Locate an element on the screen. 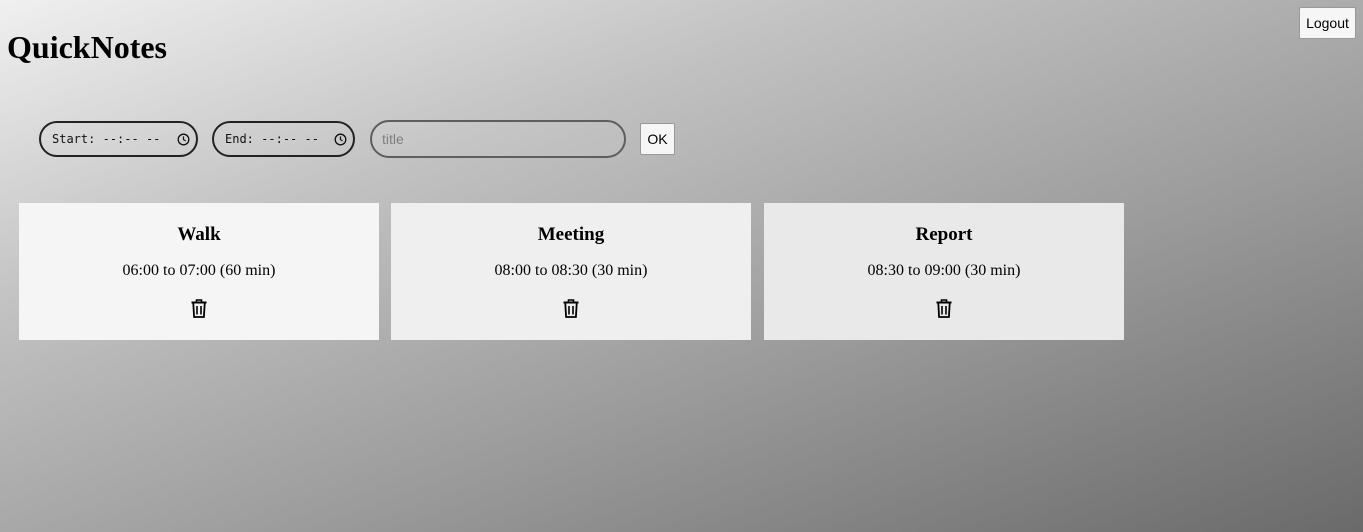 The height and width of the screenshot is (532, 1363). note-time-range: 08:00 to 08:30 (30 min) is located at coordinates (571, 270).